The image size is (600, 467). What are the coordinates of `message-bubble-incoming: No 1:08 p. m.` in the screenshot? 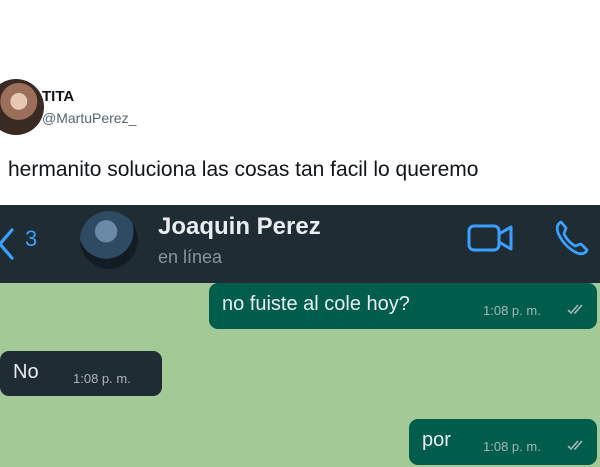 It's located at (81, 373).